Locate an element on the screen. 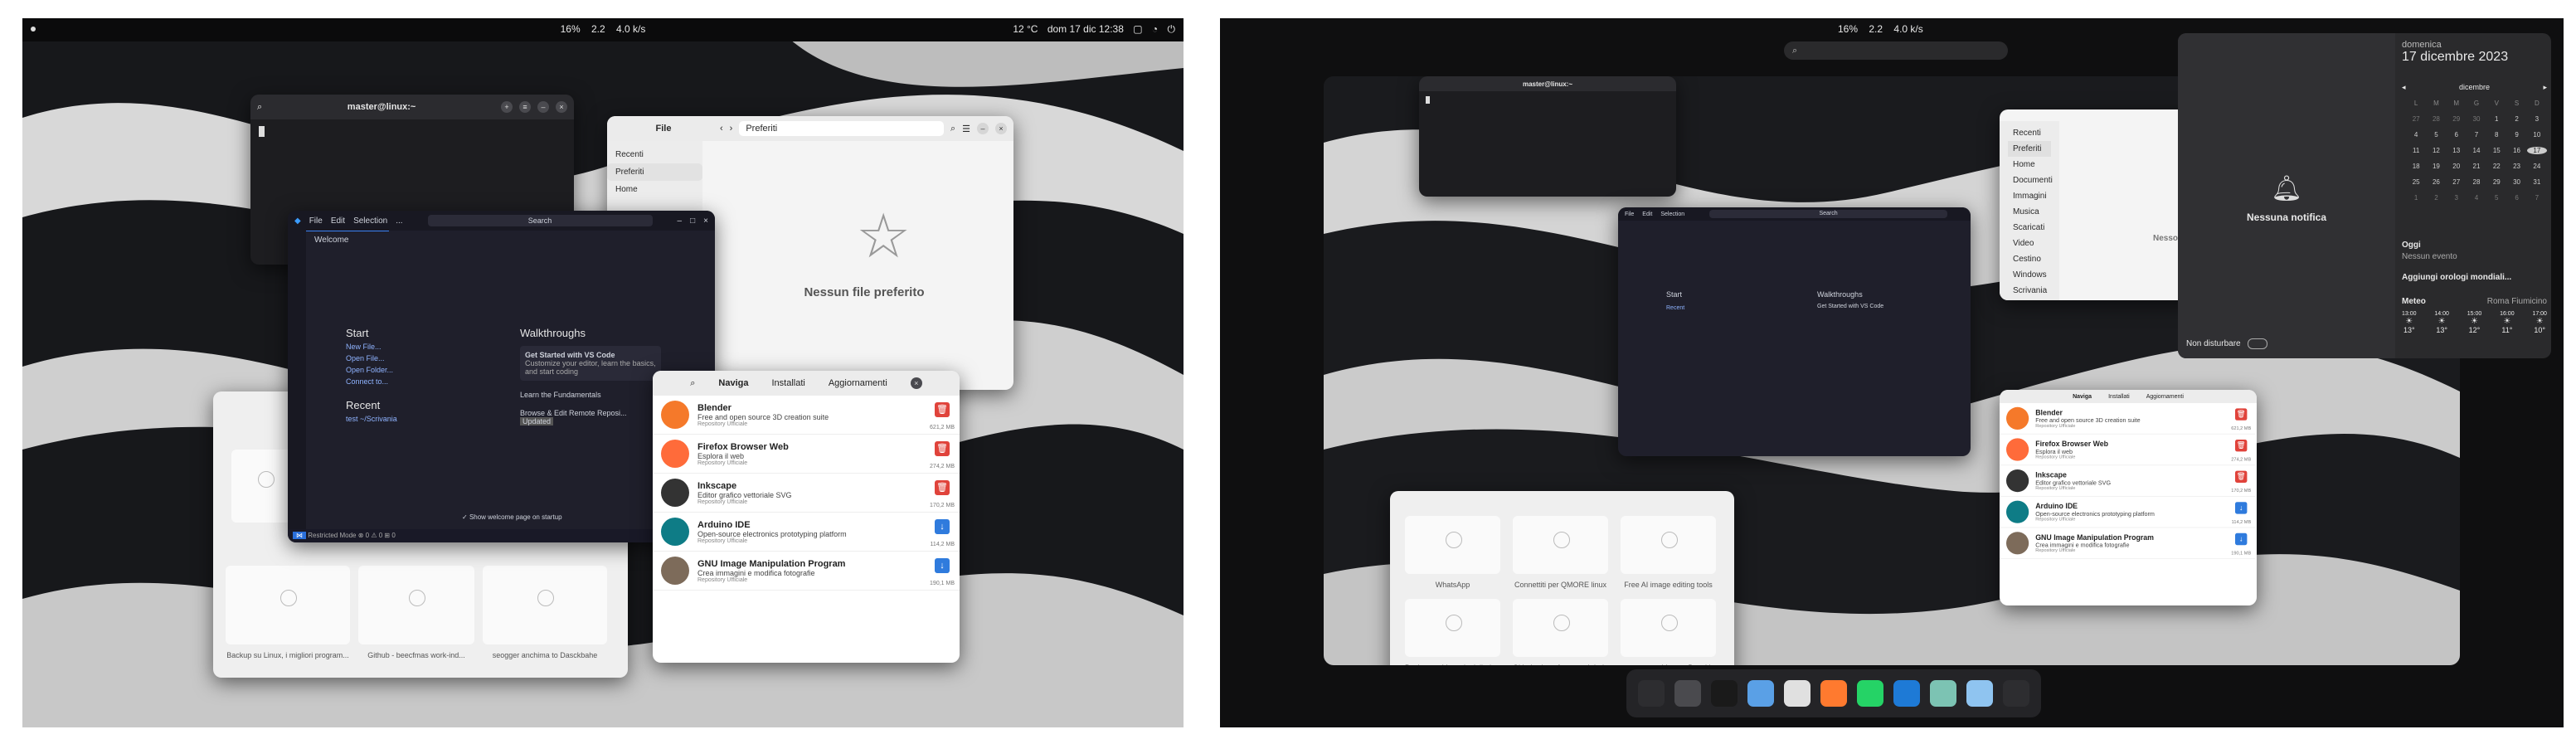  calendar-day: 1 is located at coordinates (2496, 119).